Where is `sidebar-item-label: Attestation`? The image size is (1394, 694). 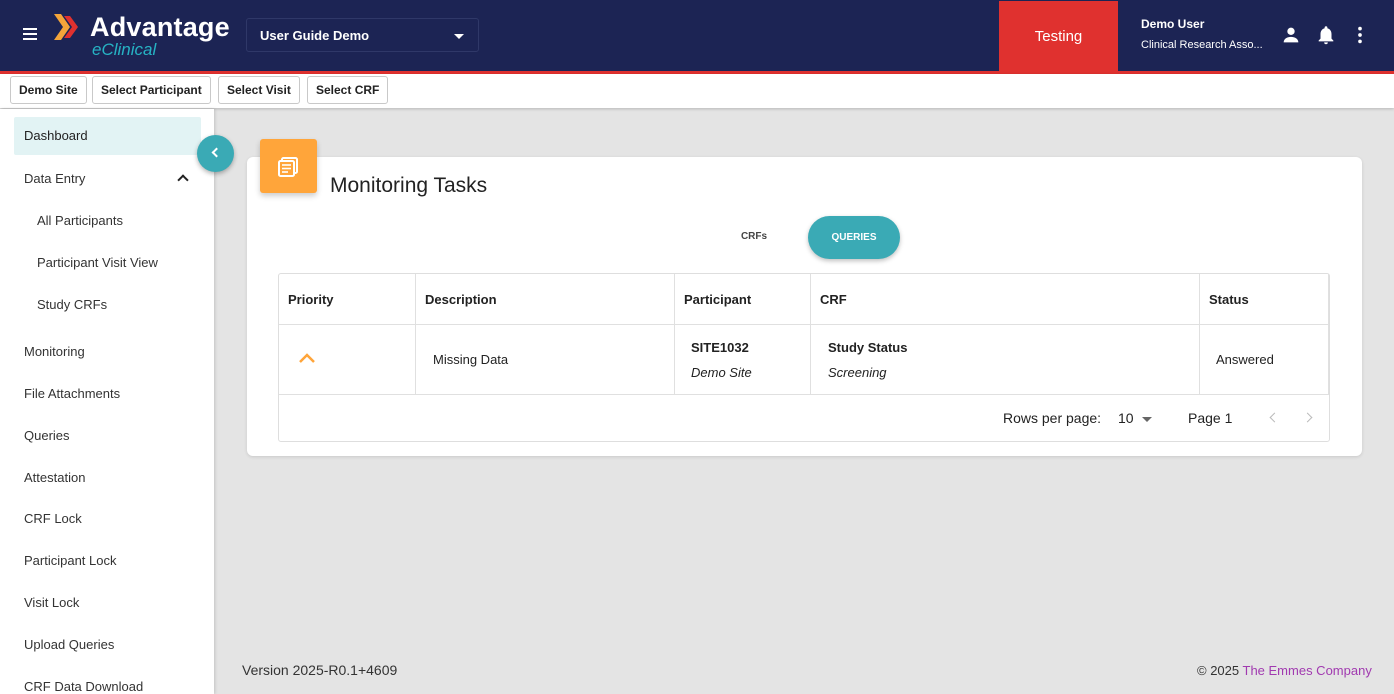
sidebar-item-label: Attestation is located at coordinates (55, 477).